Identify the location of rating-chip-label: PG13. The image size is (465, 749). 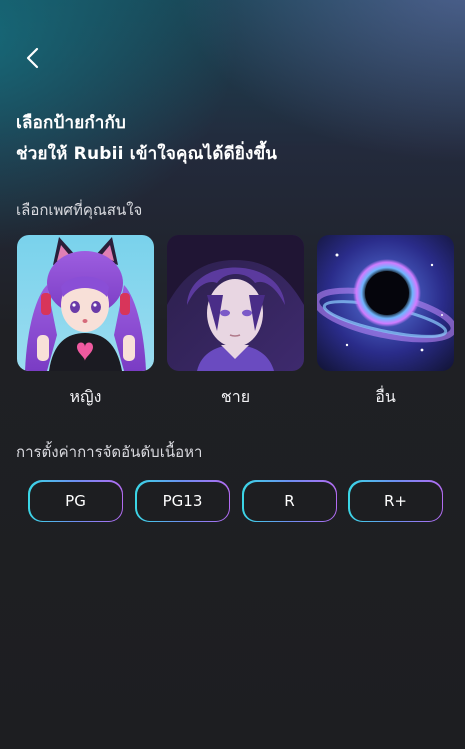
(182, 501).